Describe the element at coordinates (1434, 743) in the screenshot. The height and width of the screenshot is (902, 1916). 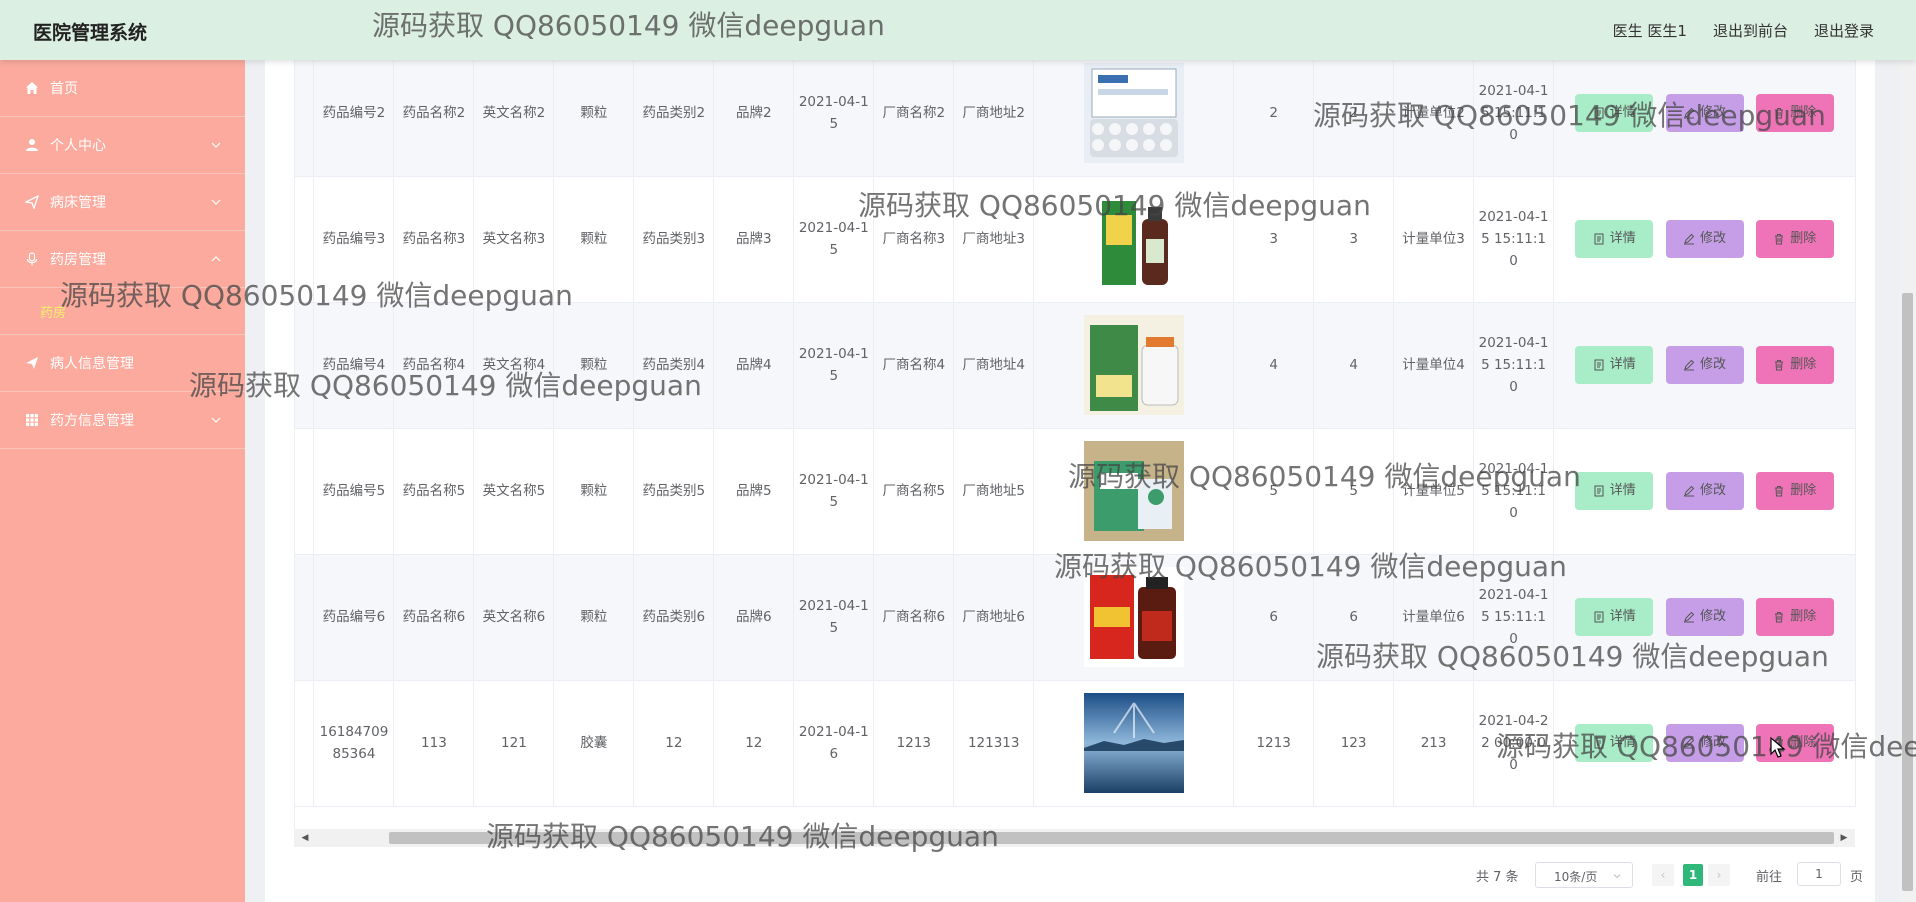
I see `cell-unit: 213` at that location.